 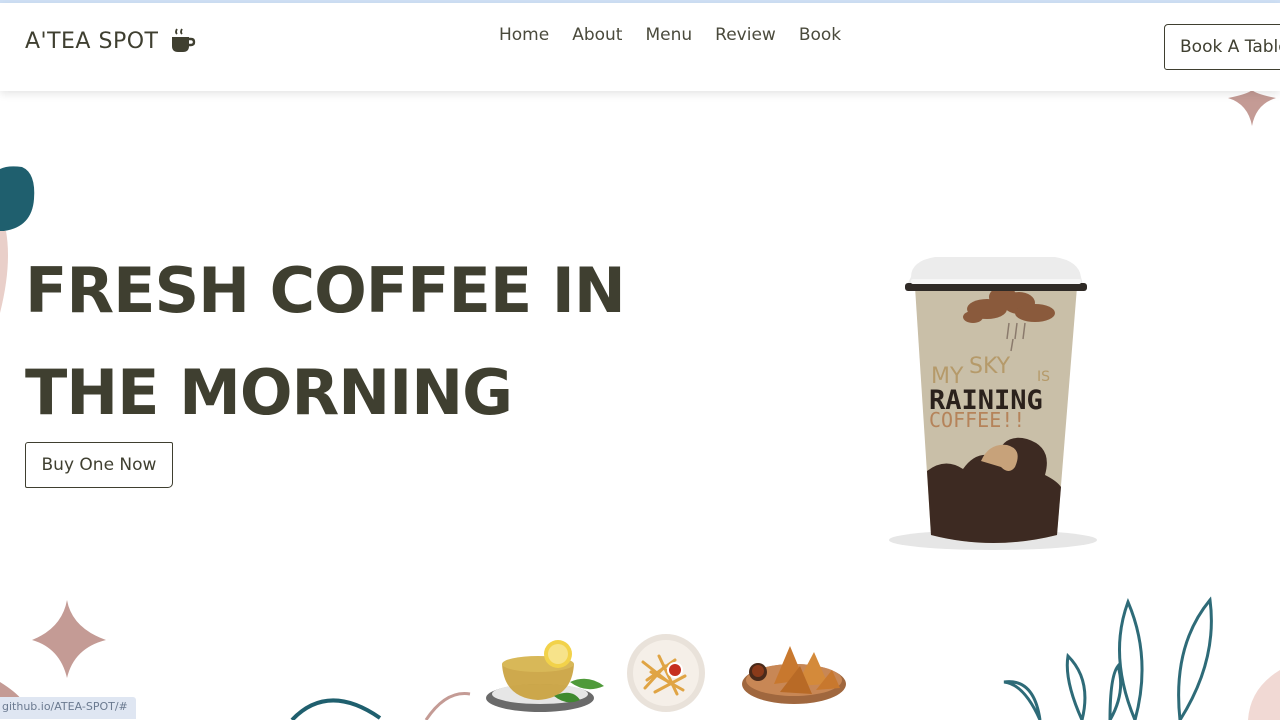 I want to click on food-thumbnails, so click(x=665, y=674).